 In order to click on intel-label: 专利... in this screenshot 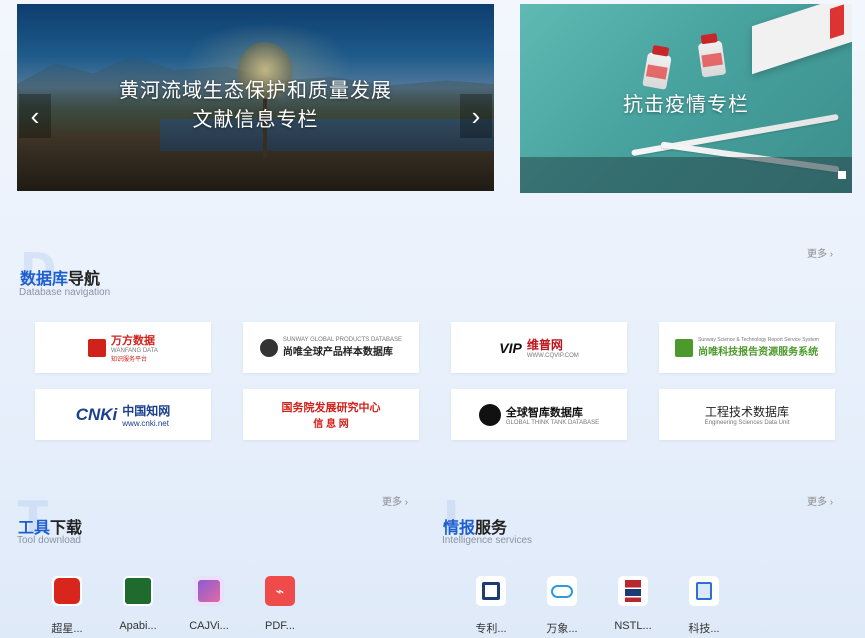, I will do `click(491, 628)`.